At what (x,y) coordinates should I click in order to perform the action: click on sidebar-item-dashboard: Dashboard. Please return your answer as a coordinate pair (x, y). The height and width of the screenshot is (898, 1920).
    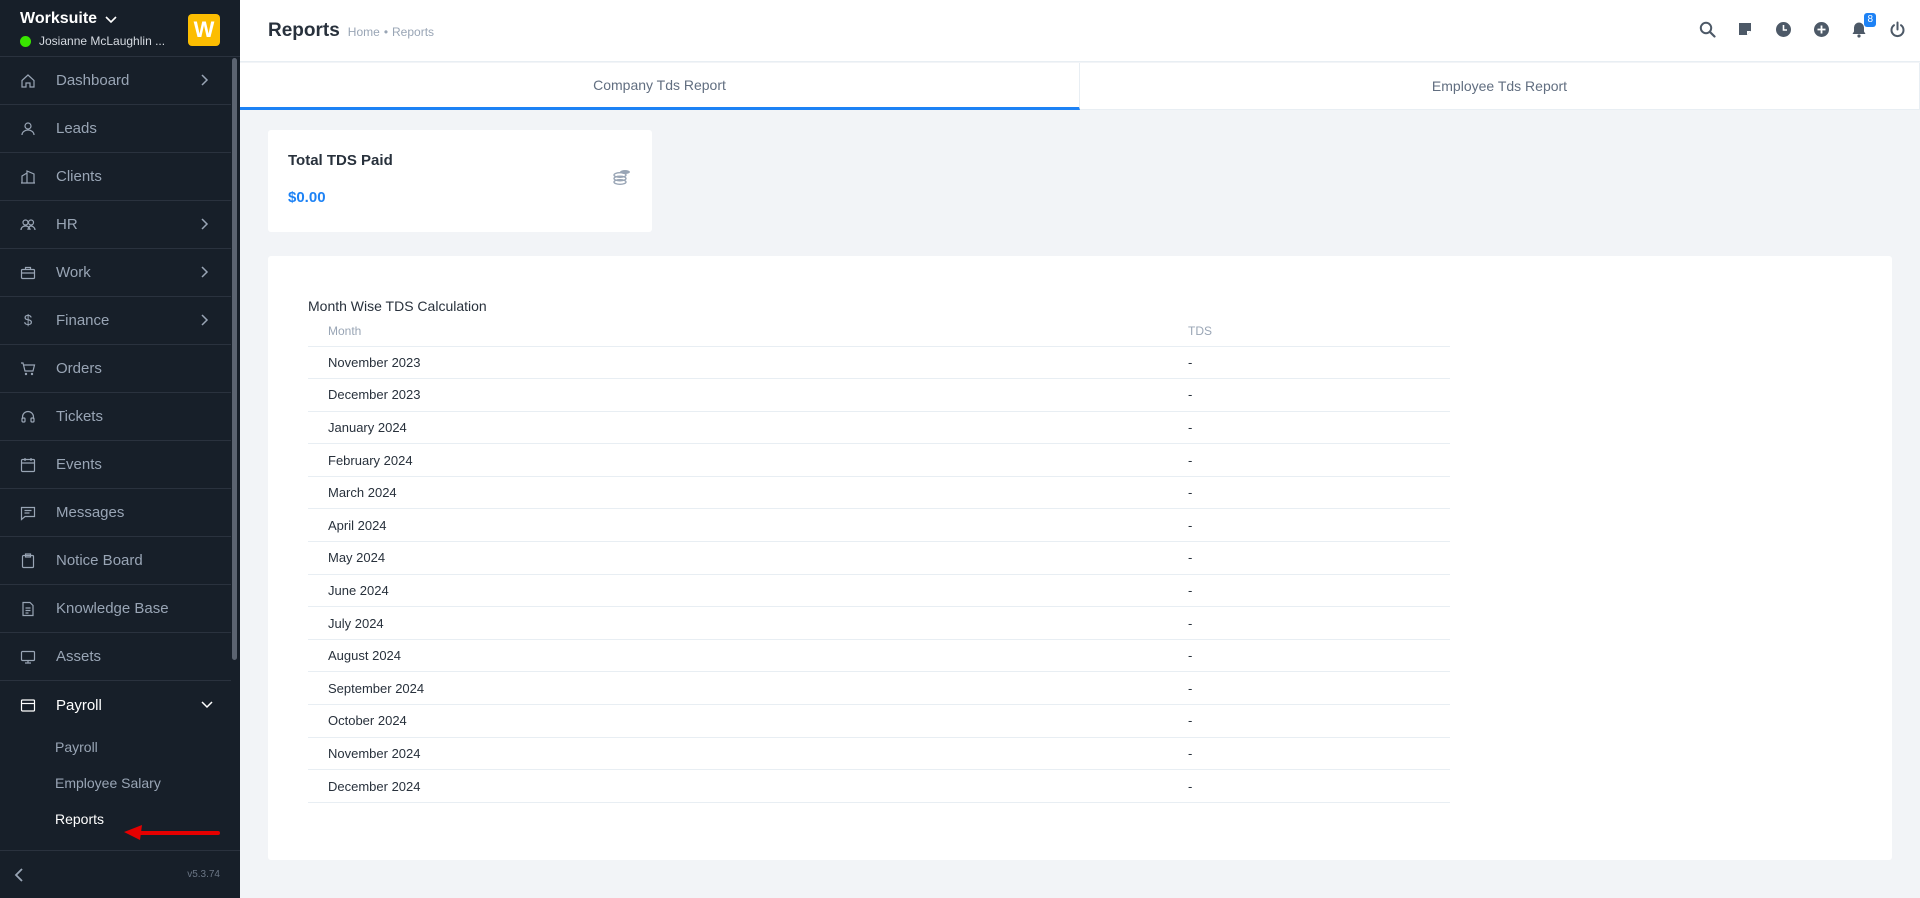
    Looking at the image, I should click on (115, 81).